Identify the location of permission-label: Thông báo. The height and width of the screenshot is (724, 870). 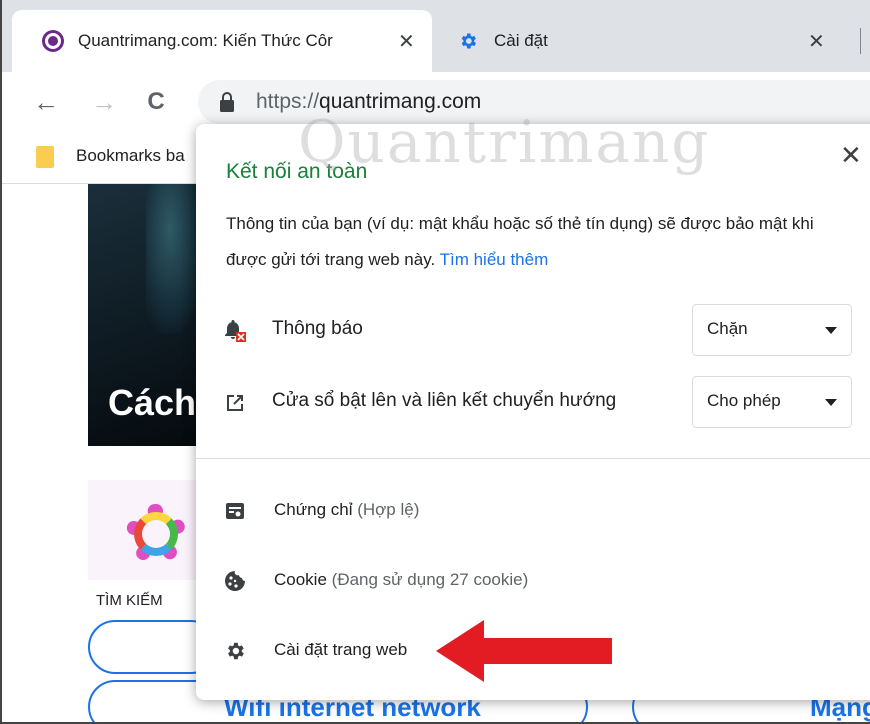
(317, 328).